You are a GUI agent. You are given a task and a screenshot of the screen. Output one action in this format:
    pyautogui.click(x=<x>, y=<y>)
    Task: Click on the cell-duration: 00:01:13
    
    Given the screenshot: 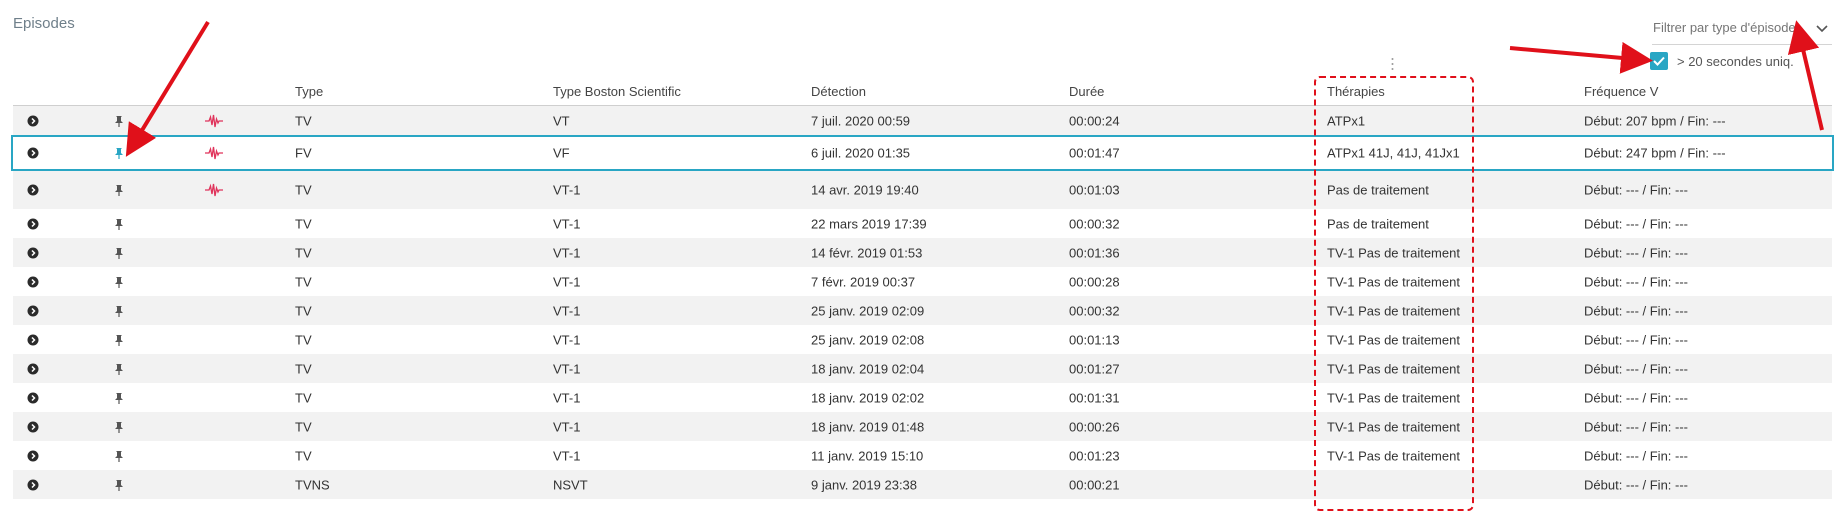 What is the action you would take?
    pyautogui.click(x=1094, y=339)
    